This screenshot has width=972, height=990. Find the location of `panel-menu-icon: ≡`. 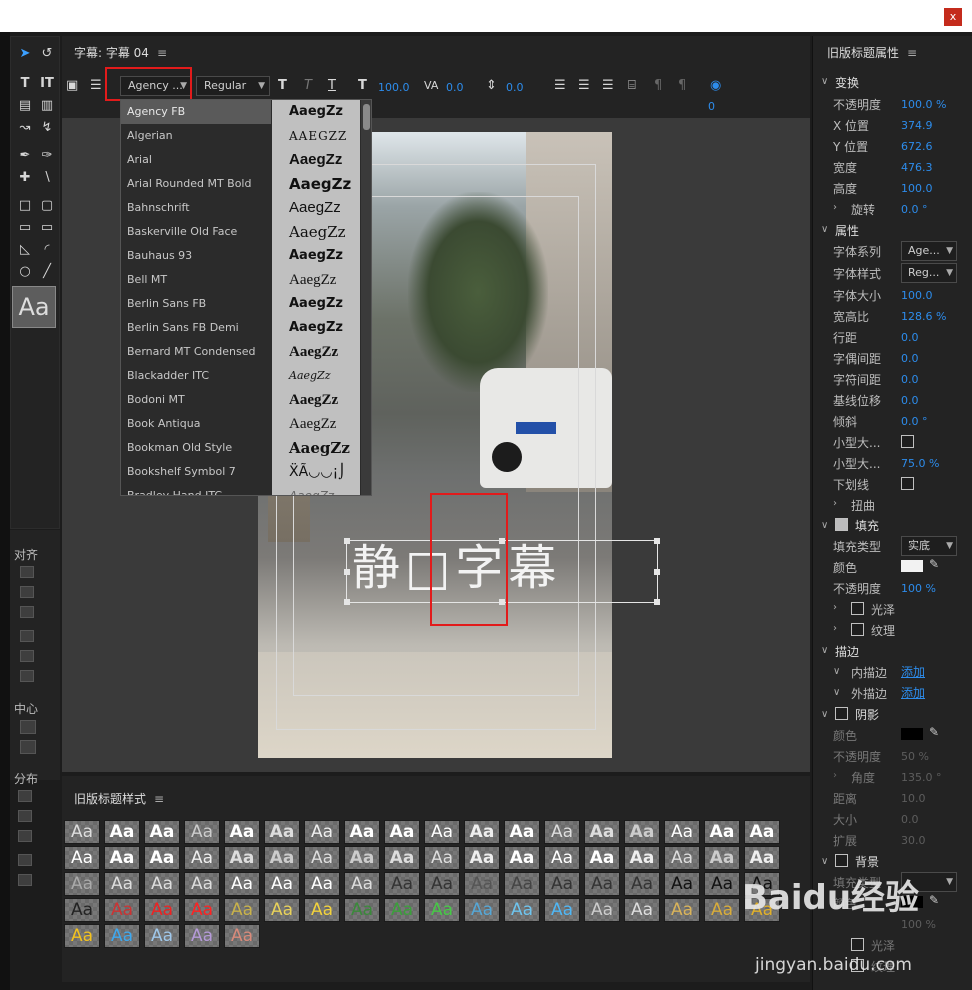

panel-menu-icon: ≡ is located at coordinates (162, 53).